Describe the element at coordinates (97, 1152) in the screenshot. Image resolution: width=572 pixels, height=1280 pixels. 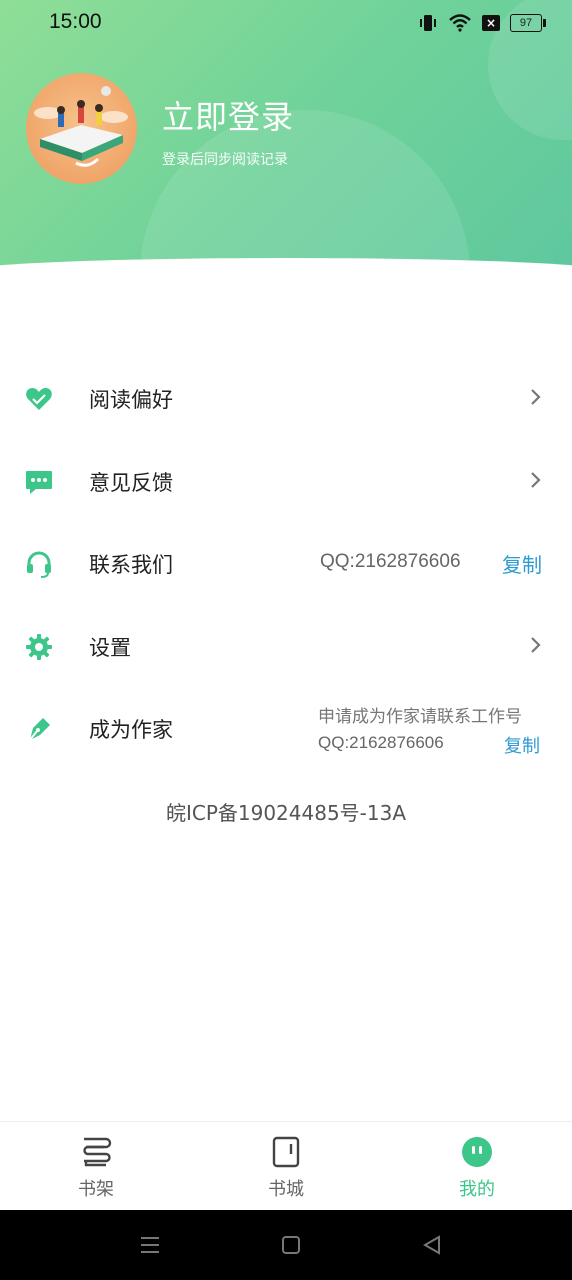
I see `bookshelf-icon` at that location.